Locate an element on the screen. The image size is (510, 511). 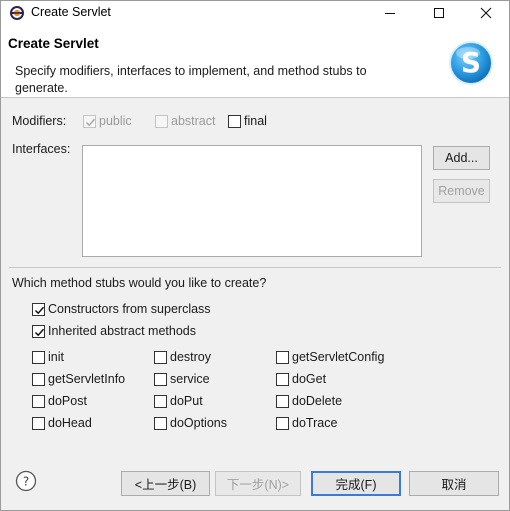
maximize-button is located at coordinates (439, 13).